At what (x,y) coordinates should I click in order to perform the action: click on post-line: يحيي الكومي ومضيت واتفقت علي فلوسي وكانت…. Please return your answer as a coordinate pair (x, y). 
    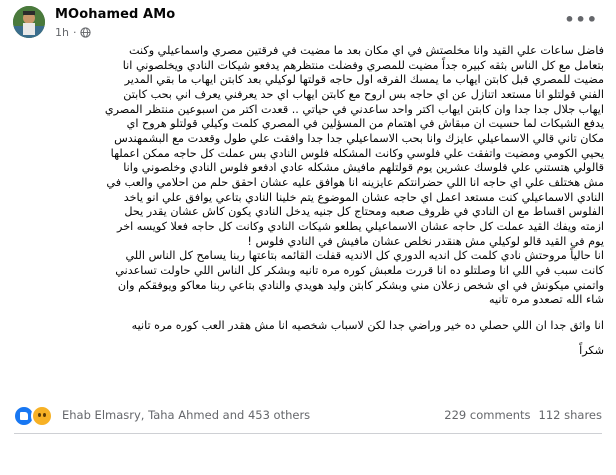
    Looking at the image, I should click on (357, 153).